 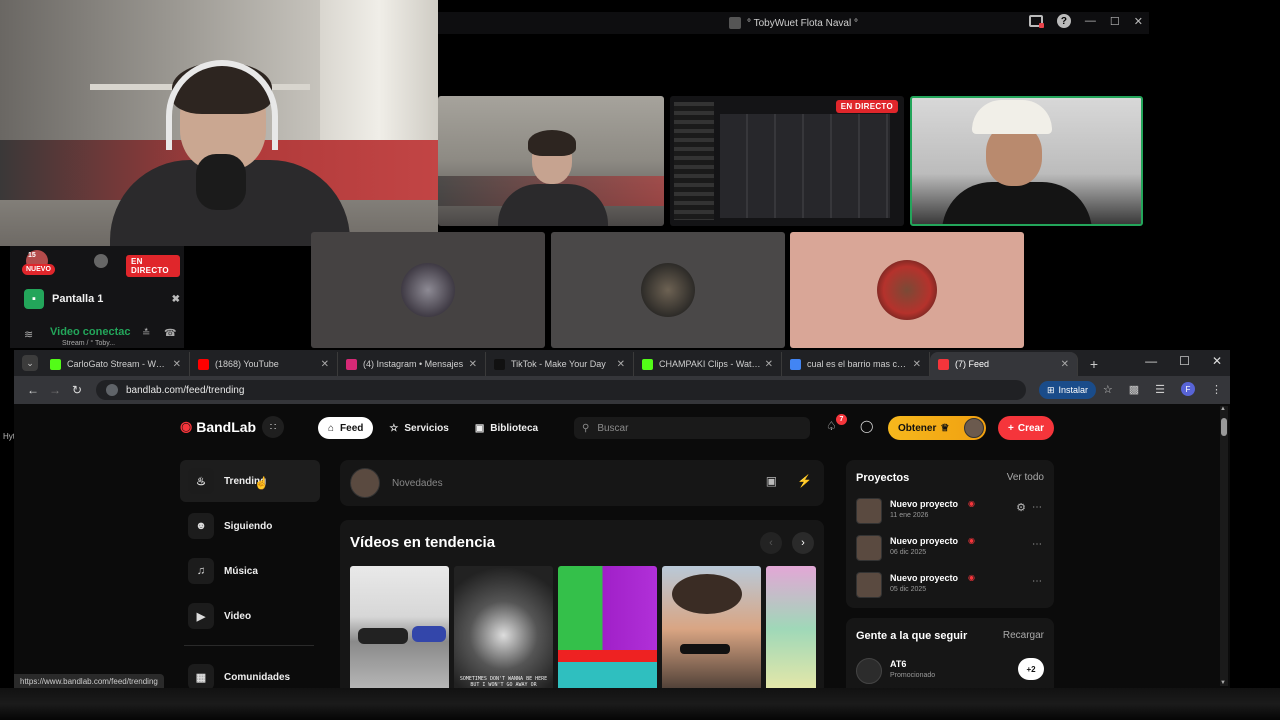 What do you see at coordinates (116, 364) in the screenshot?
I see `browser-tab: CarloGato Stream - Watch Li ✕` at bounding box center [116, 364].